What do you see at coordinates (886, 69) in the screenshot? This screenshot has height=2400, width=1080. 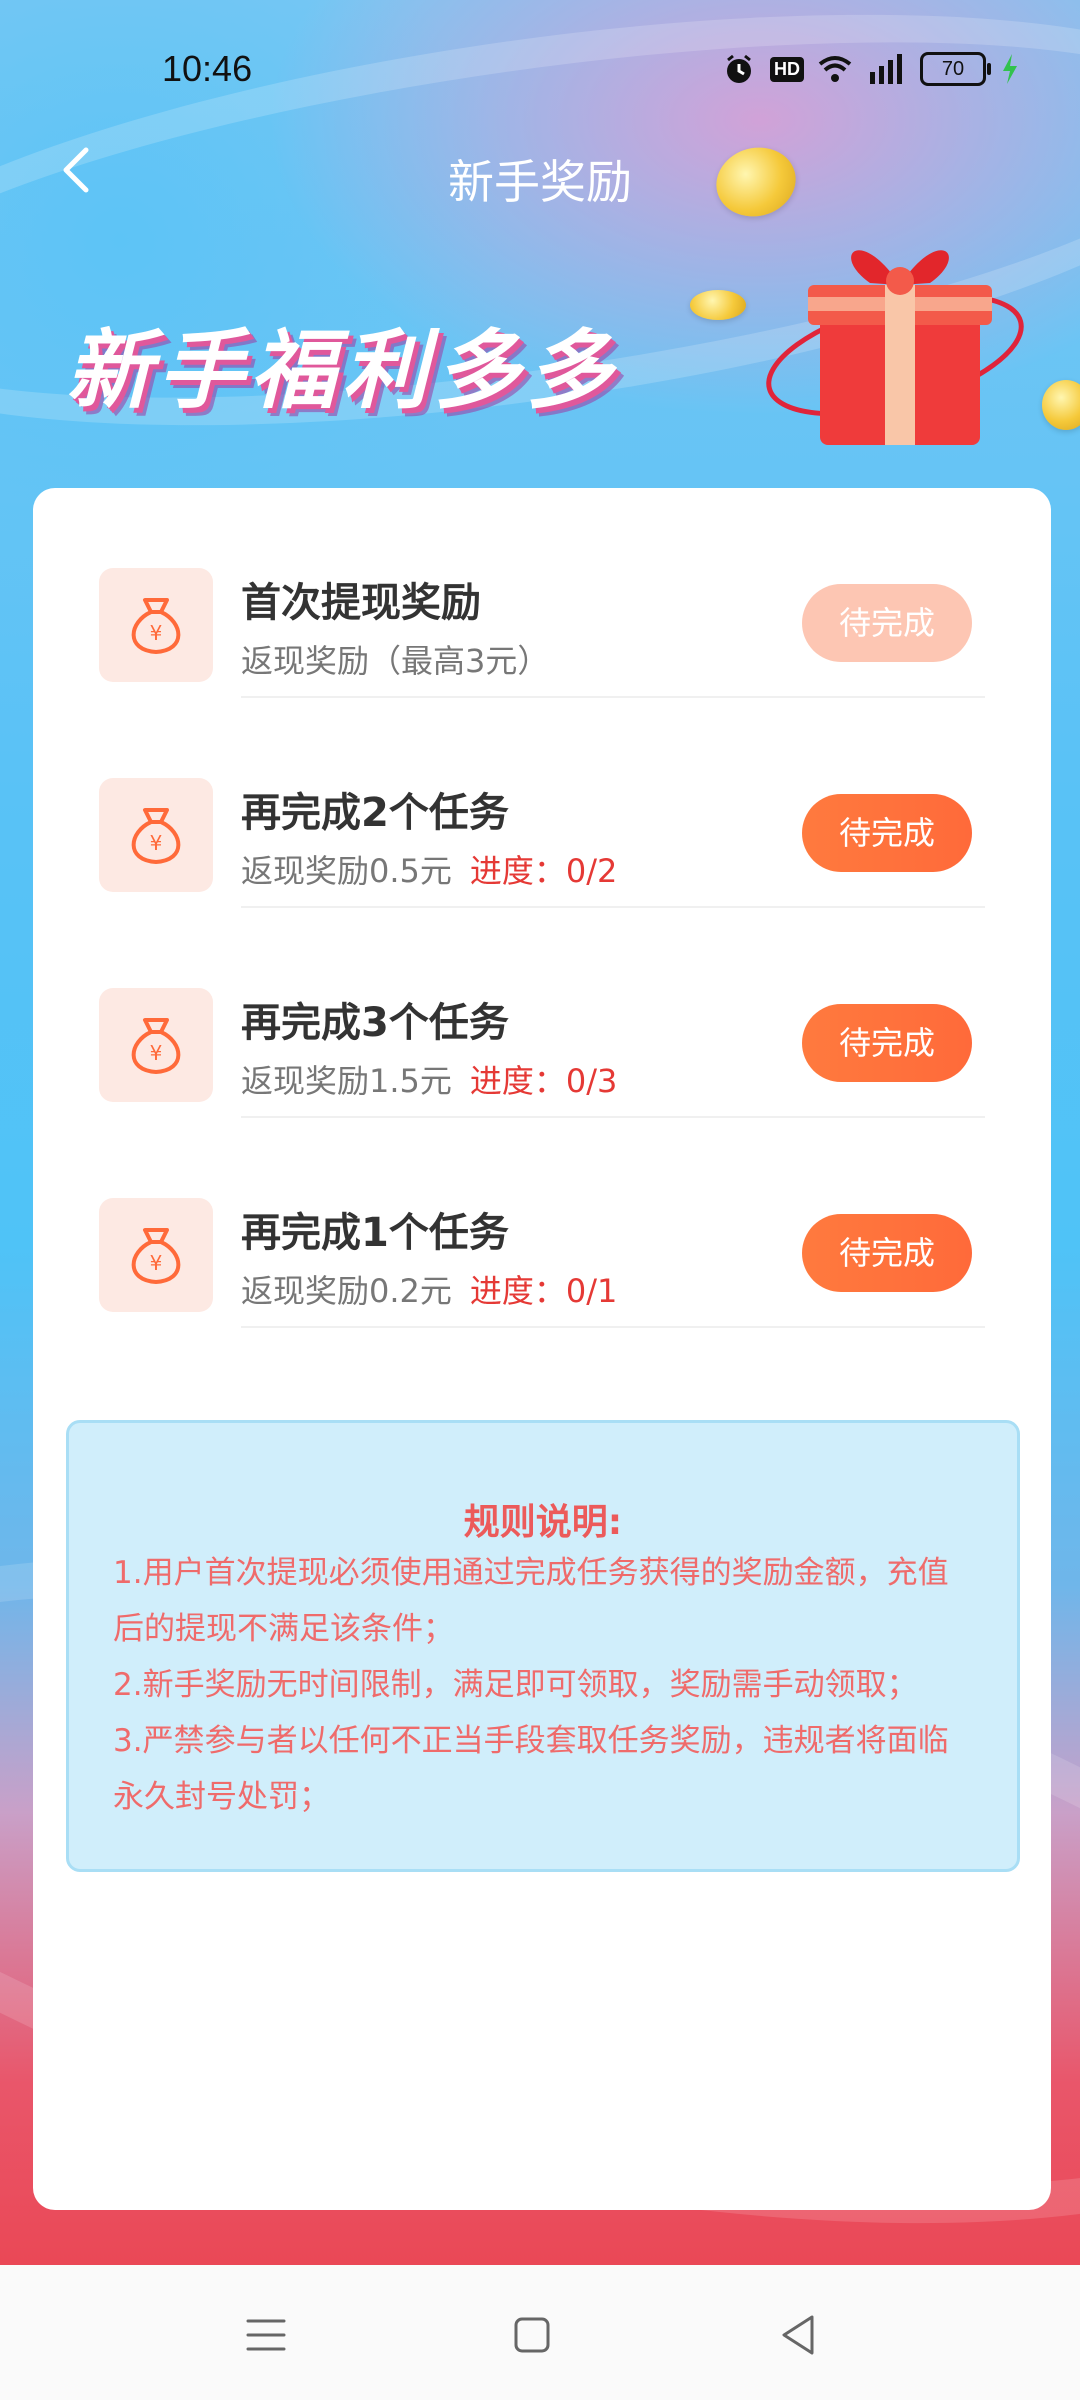 I see `signal-icon` at bounding box center [886, 69].